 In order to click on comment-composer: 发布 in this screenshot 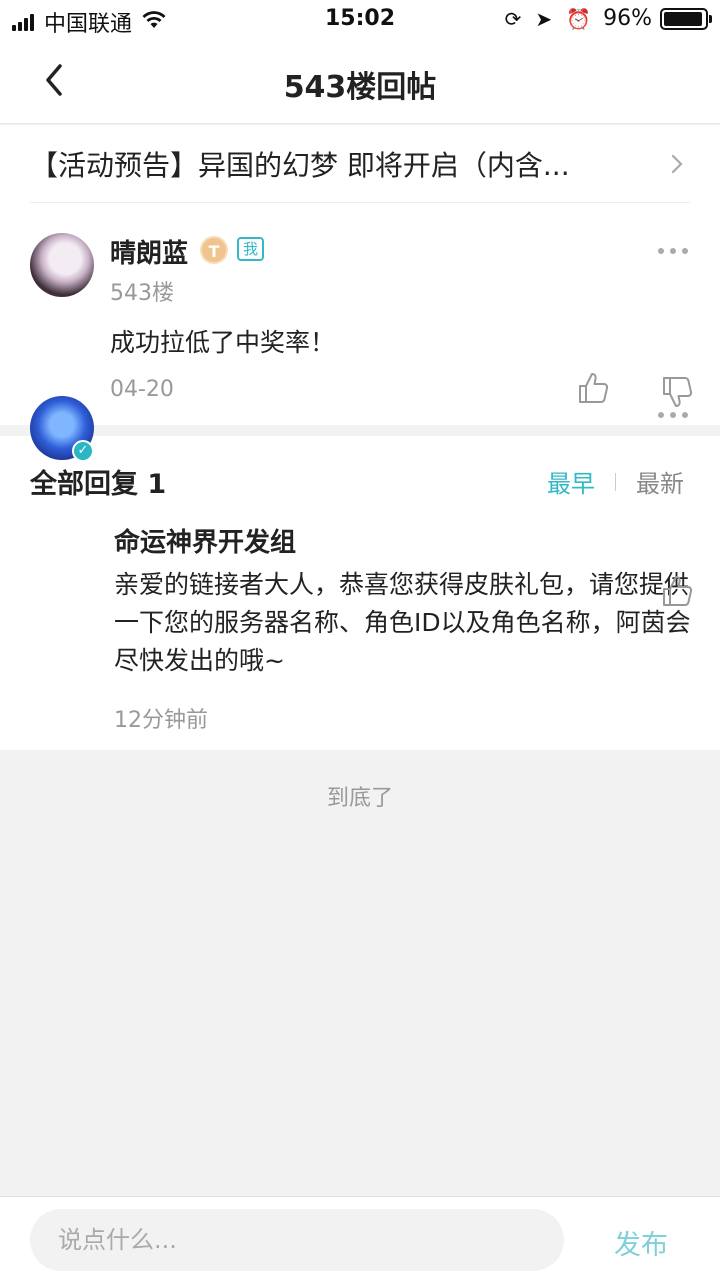, I will do `click(360, 1238)`.